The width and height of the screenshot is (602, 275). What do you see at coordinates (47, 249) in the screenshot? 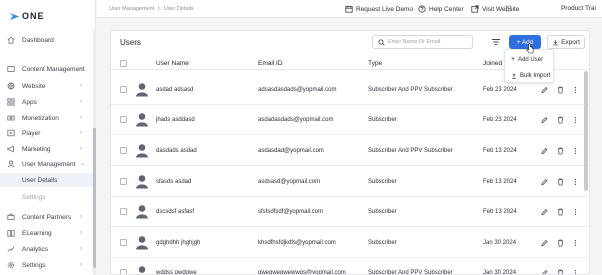
I see `sidebar-item-analytics: Analytics ›` at bounding box center [47, 249].